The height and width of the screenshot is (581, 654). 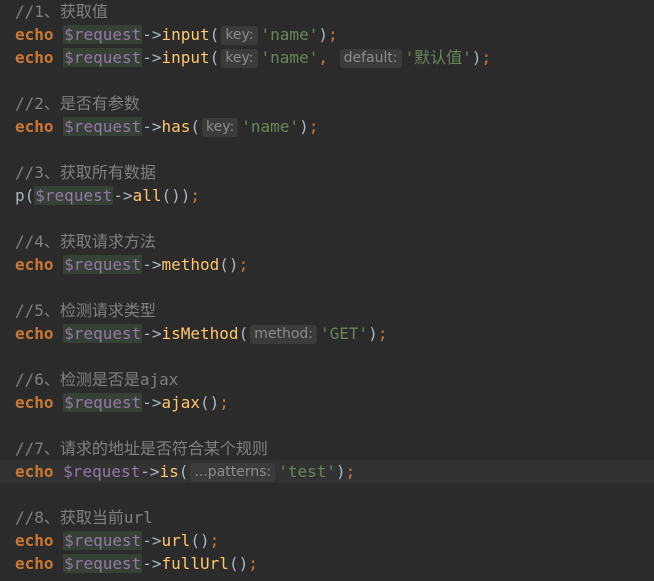 I want to click on code-line: echo $request->method();, so click(x=327, y=264).